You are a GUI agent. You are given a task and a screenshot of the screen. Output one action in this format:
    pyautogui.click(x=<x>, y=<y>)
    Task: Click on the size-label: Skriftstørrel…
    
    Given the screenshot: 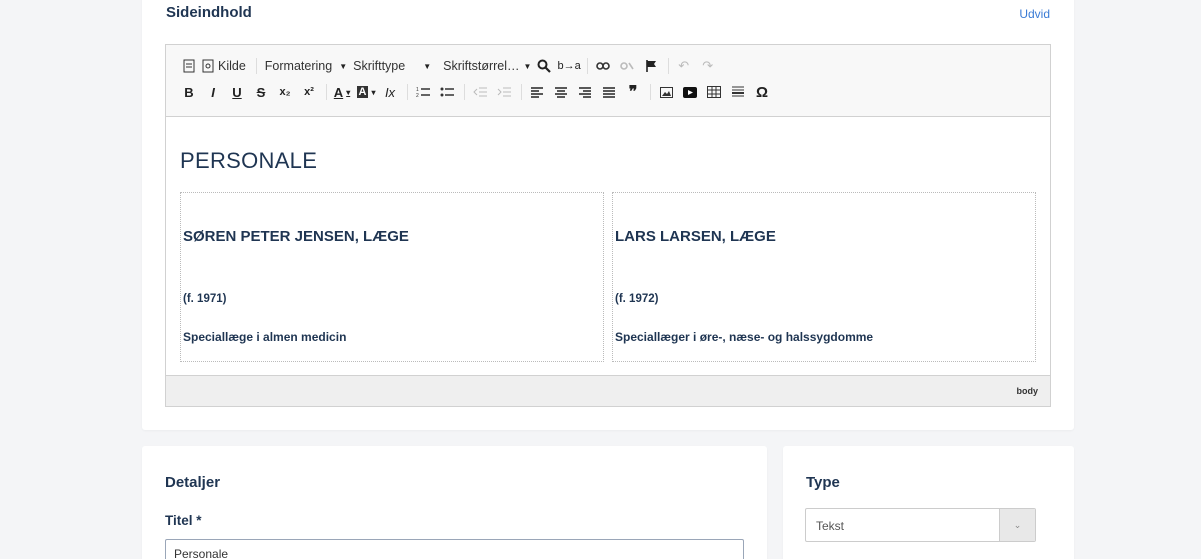 What is the action you would take?
    pyautogui.click(x=481, y=66)
    